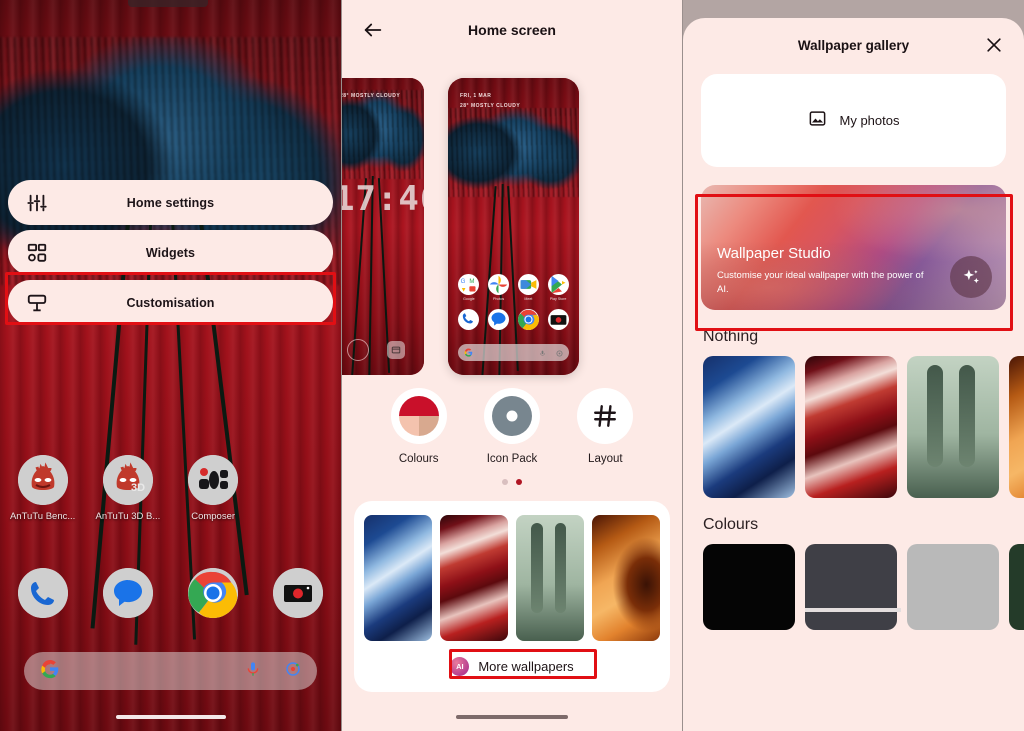  I want to click on more-wallpapers-button: AI More wallpapers, so click(511, 666).